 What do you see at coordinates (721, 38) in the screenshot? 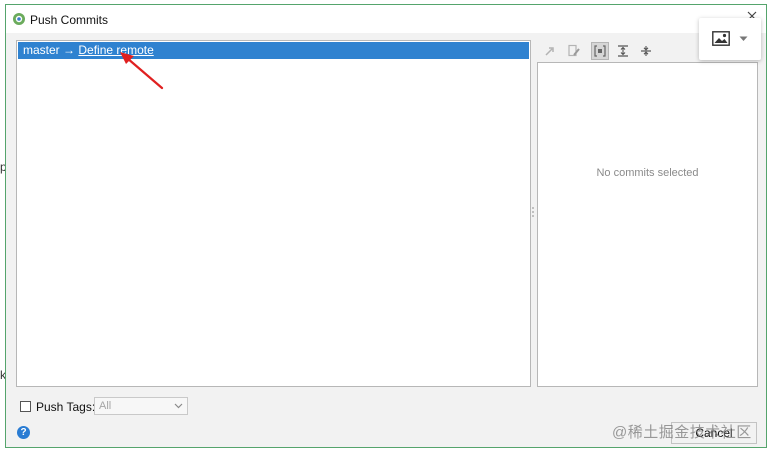
I see `image-icon` at bounding box center [721, 38].